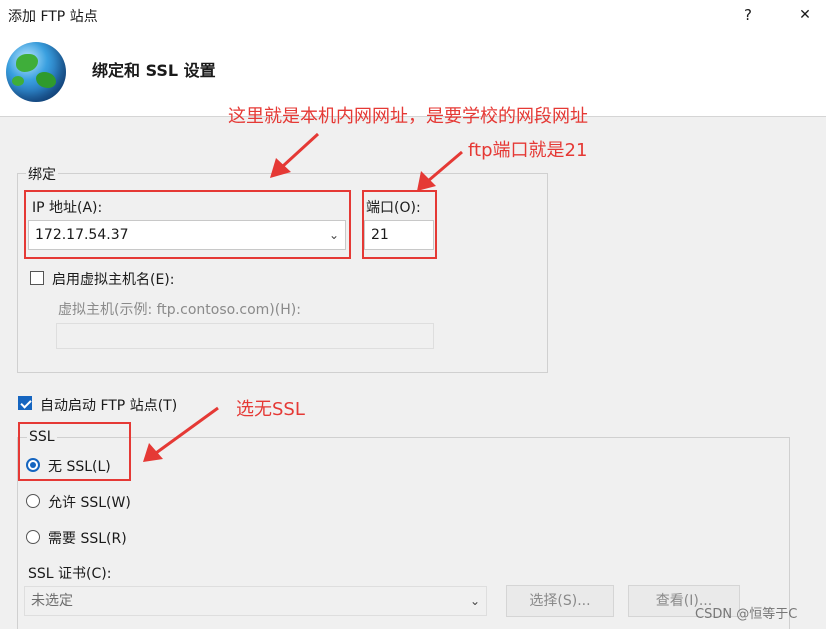 The height and width of the screenshot is (629, 826). What do you see at coordinates (440, 170) in the screenshot?
I see `port-arrow` at bounding box center [440, 170].